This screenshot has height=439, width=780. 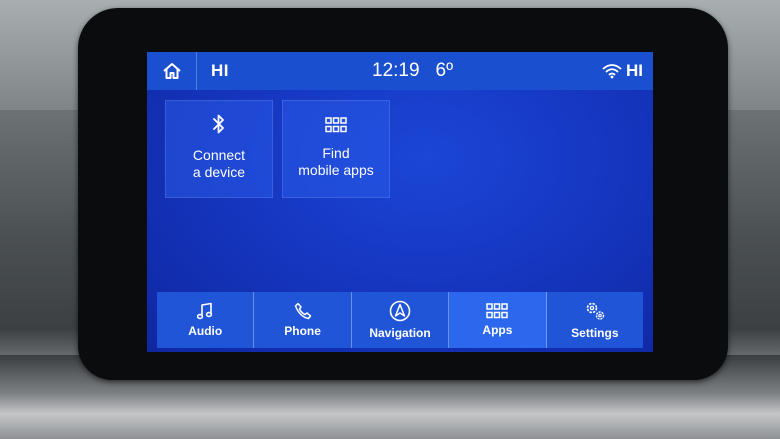 I want to click on nav-label: Settings, so click(x=595, y=333).